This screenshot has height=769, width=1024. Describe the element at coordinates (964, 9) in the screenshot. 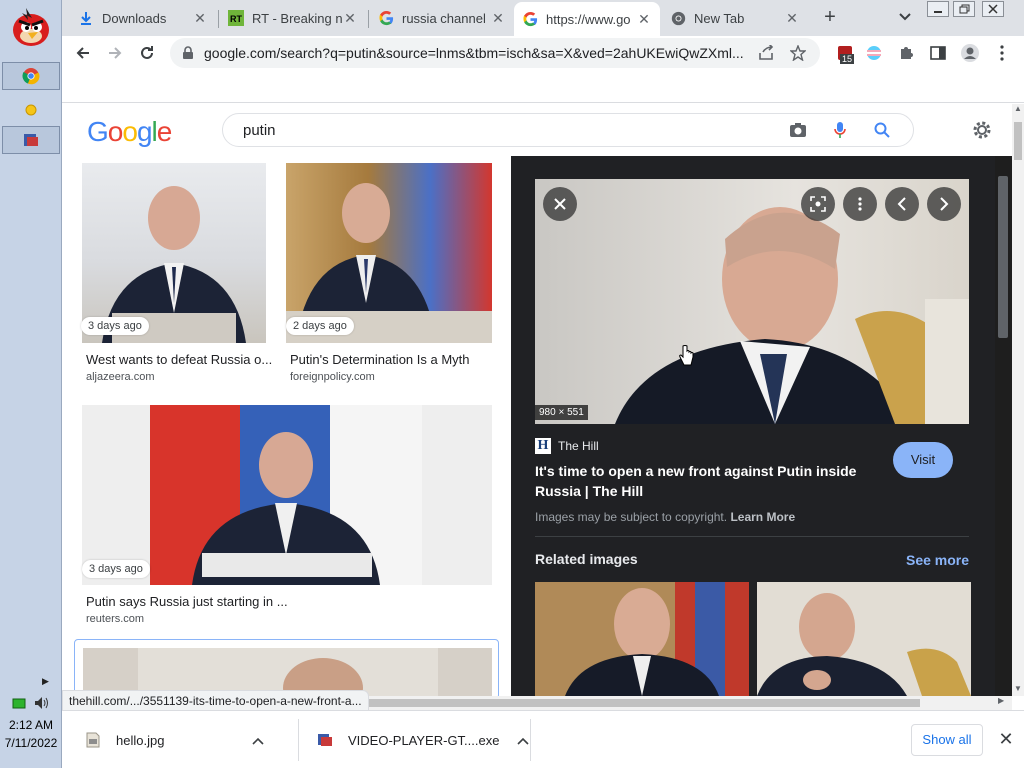

I see `restore-button` at that location.